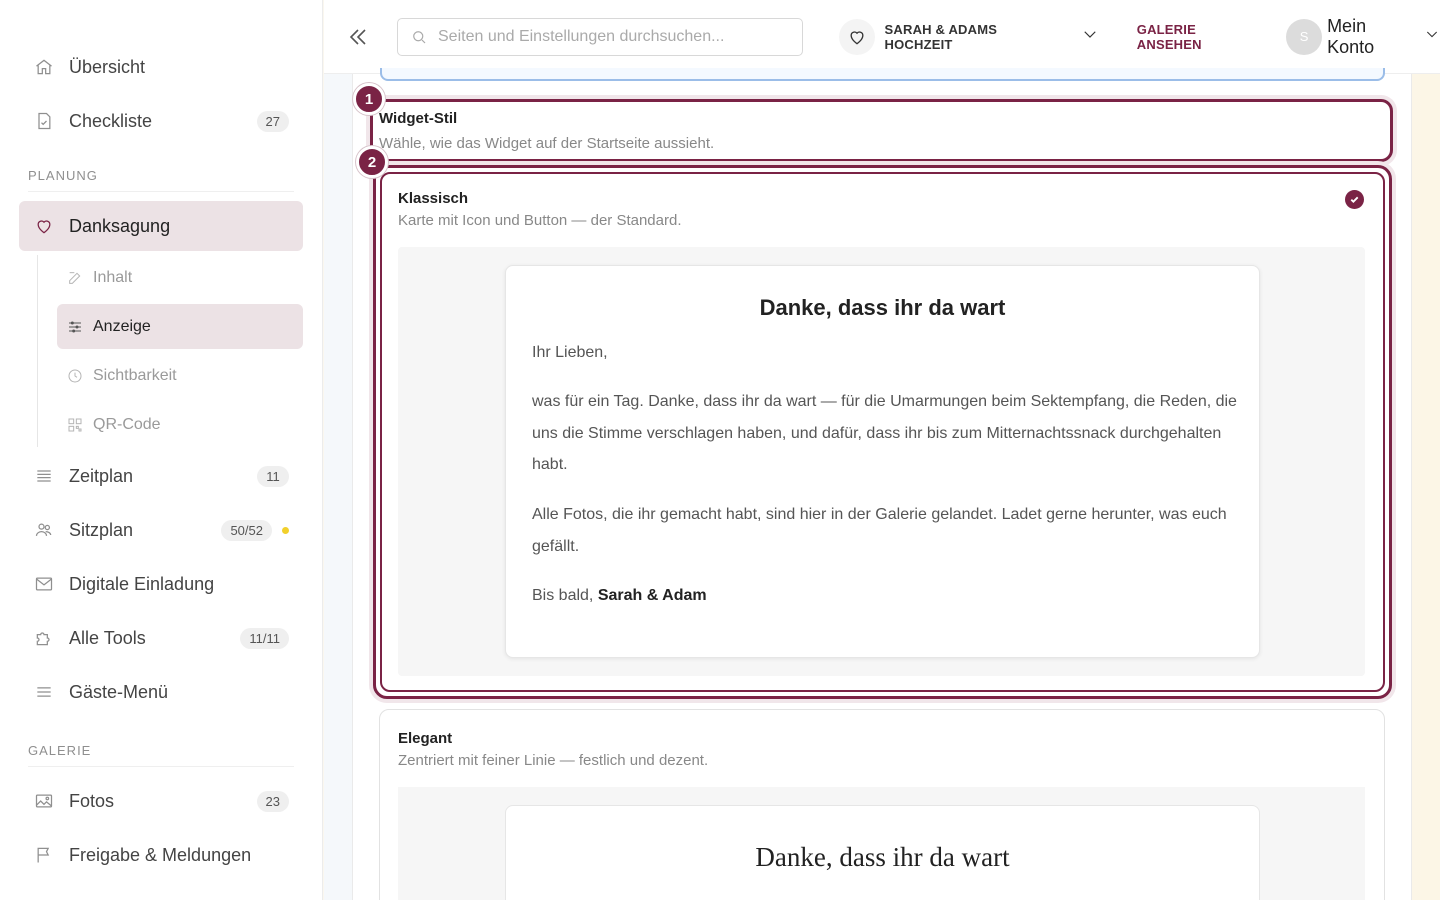 The height and width of the screenshot is (900, 1440). Describe the element at coordinates (44, 530) in the screenshot. I see `users-icon` at that location.